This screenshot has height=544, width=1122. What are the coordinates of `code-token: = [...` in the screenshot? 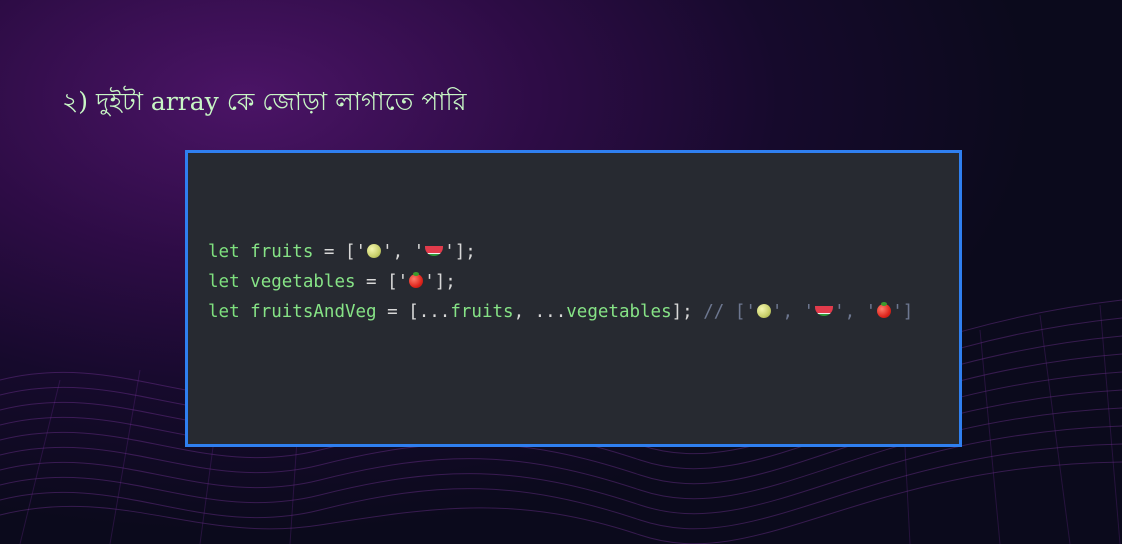 It's located at (413, 312).